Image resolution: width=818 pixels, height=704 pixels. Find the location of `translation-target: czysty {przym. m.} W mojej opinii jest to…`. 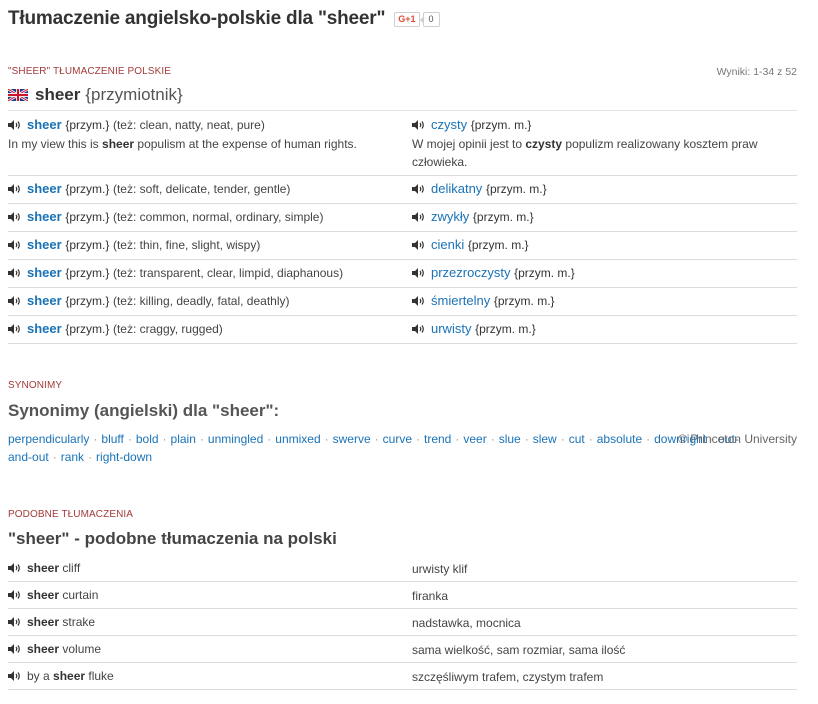

translation-target: czysty {przym. m.} W mojej opinii jest to… is located at coordinates (604, 144).